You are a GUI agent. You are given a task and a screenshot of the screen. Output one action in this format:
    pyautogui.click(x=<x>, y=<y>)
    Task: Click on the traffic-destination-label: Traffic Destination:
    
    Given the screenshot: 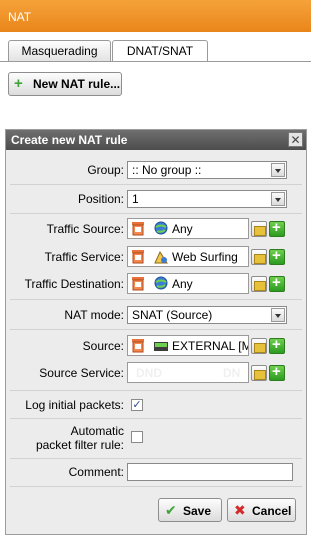 What is the action you would take?
    pyautogui.click(x=74, y=284)
    